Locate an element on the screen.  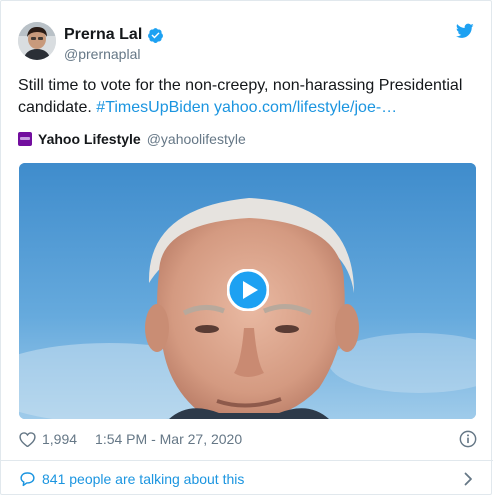
conversation-count-text: 841 people are talking about this is located at coordinates (143, 479).